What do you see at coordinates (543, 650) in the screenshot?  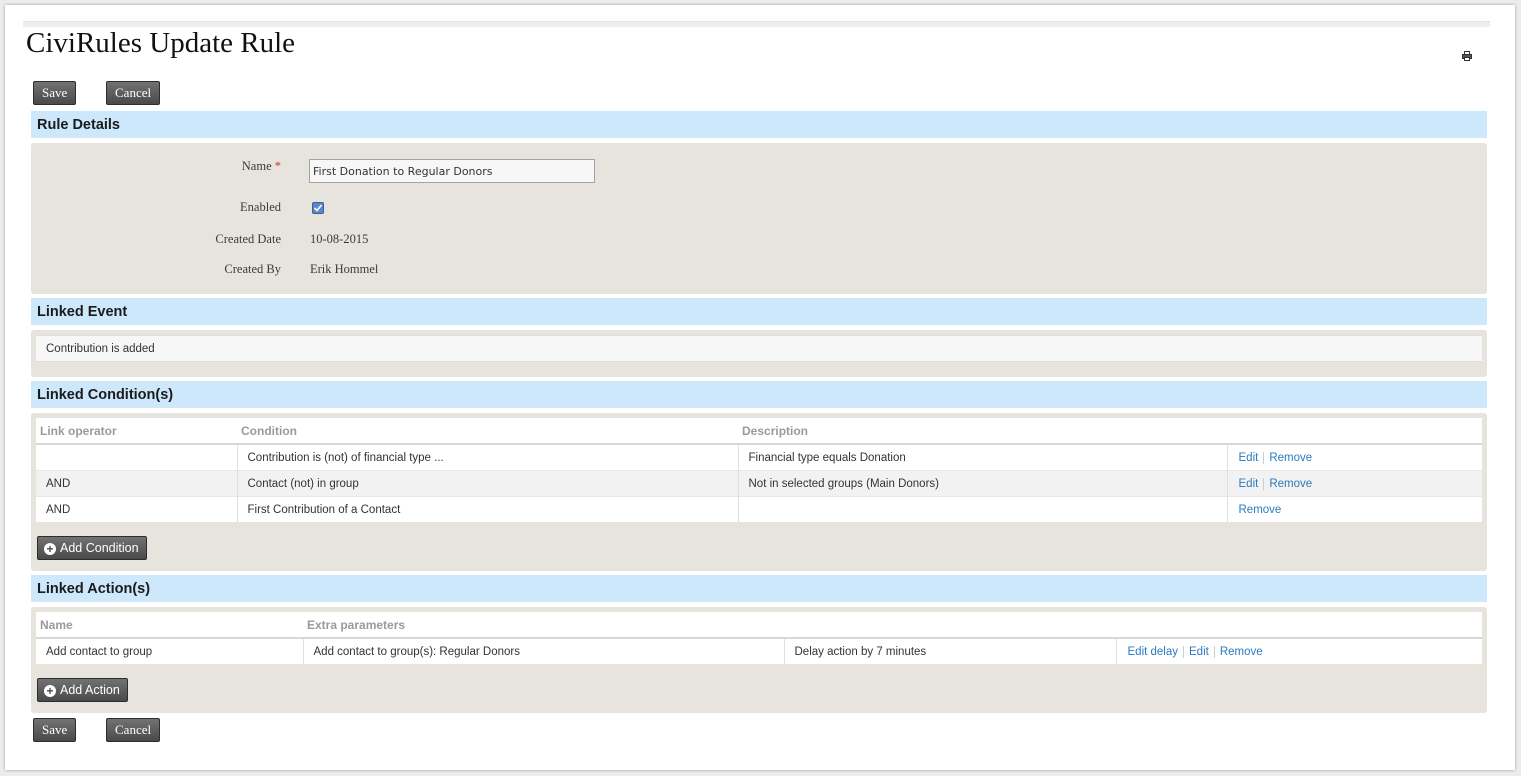 I see `action-parameters: Add contact to group(s): Regular Donors` at bounding box center [543, 650].